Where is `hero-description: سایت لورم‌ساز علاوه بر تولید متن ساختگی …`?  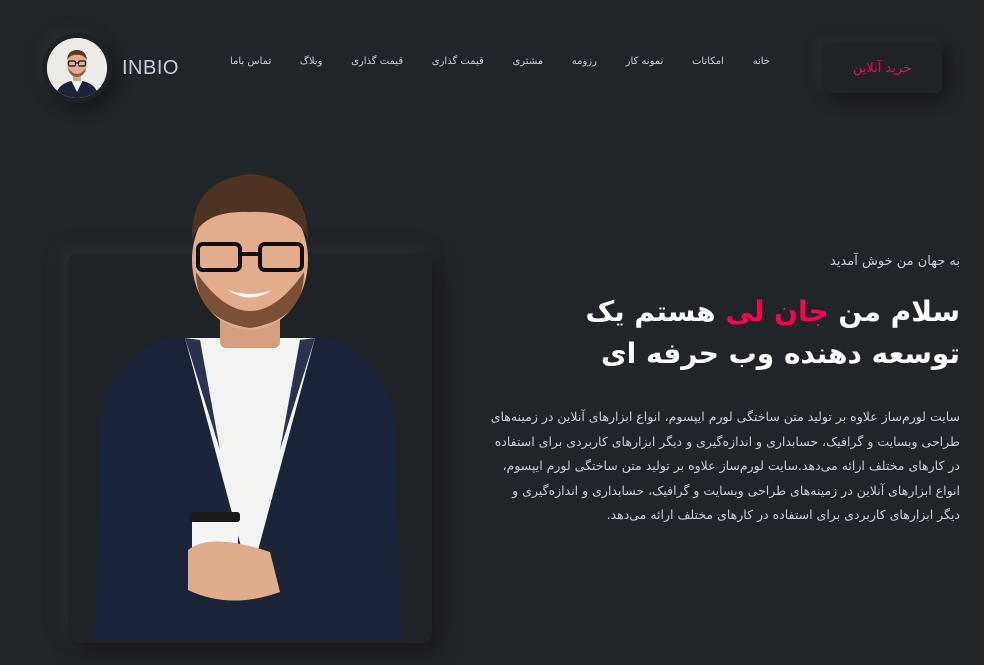 hero-description: سایت لورم‌ساز علاوه بر تولید متن ساختگی … is located at coordinates (725, 465).